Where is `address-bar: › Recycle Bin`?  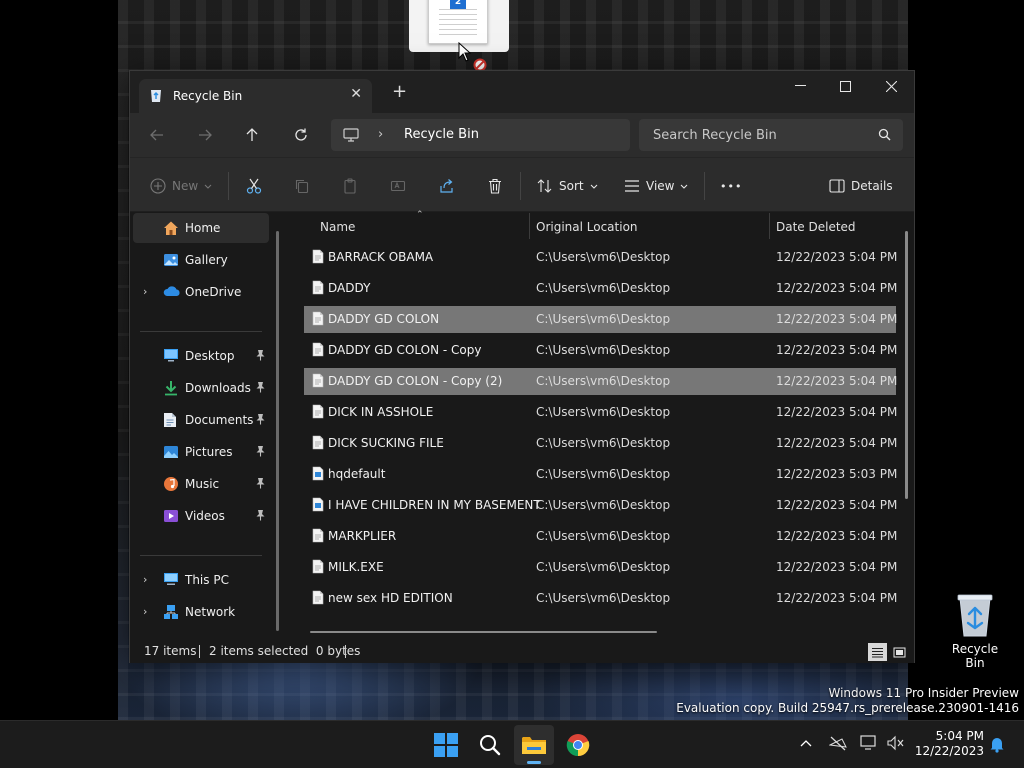 address-bar: › Recycle Bin is located at coordinates (480, 135).